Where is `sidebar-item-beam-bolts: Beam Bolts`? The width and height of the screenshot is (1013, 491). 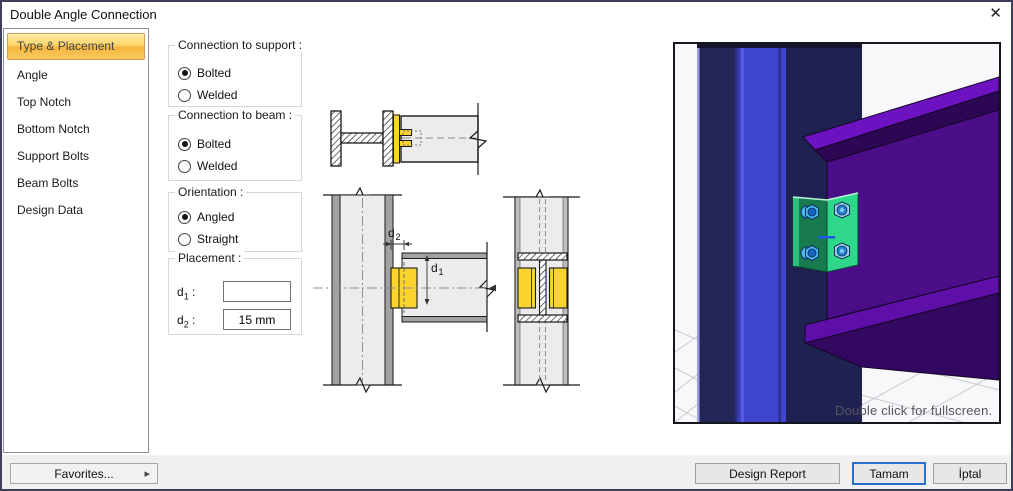
sidebar-item-beam-bolts: Beam Bolts is located at coordinates (76, 183).